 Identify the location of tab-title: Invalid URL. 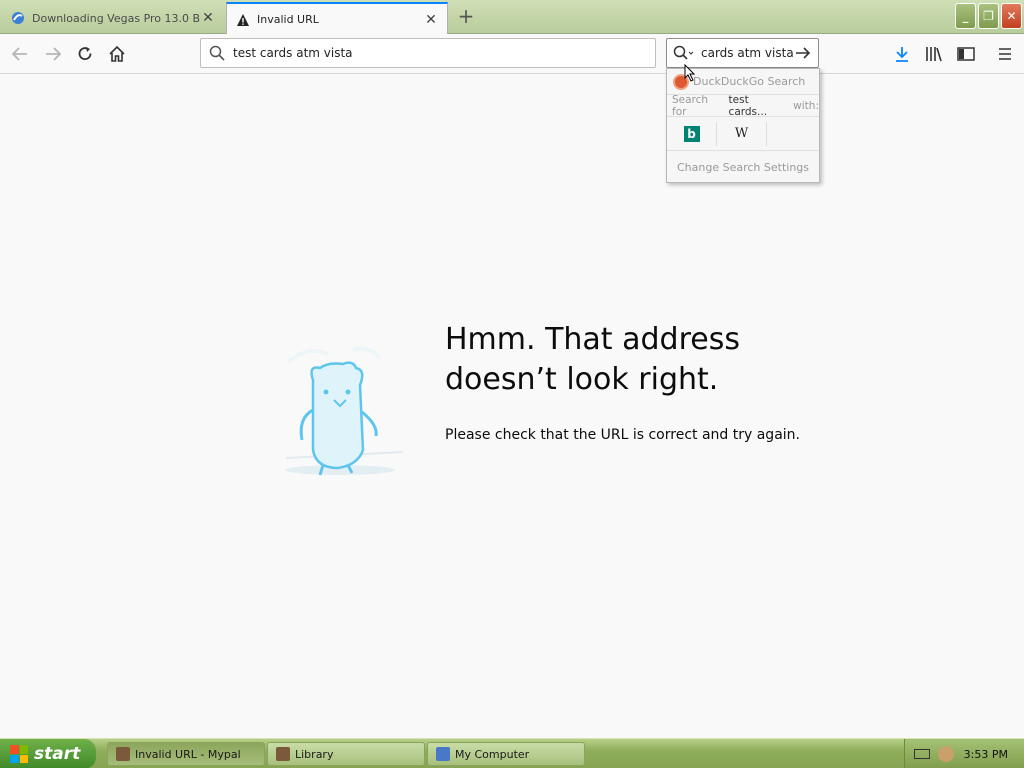
(288, 19).